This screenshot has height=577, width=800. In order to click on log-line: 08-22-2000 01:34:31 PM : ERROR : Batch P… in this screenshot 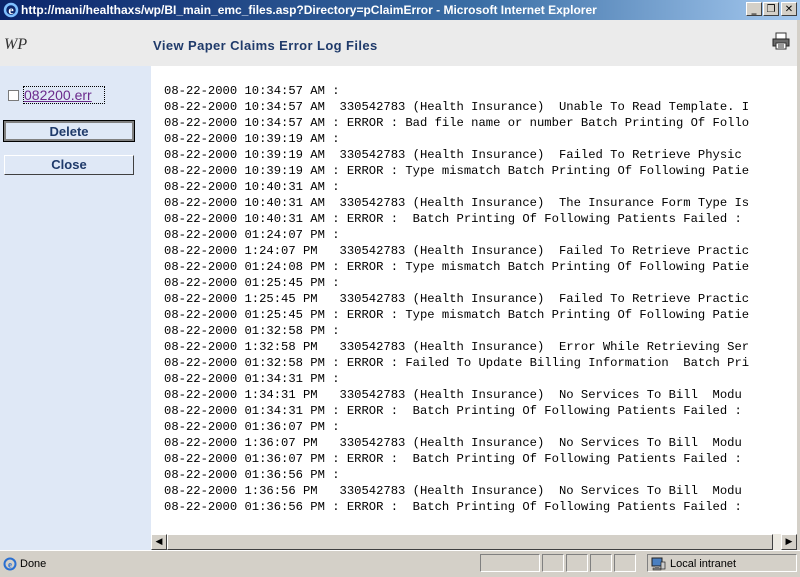, I will do `click(453, 411)`.